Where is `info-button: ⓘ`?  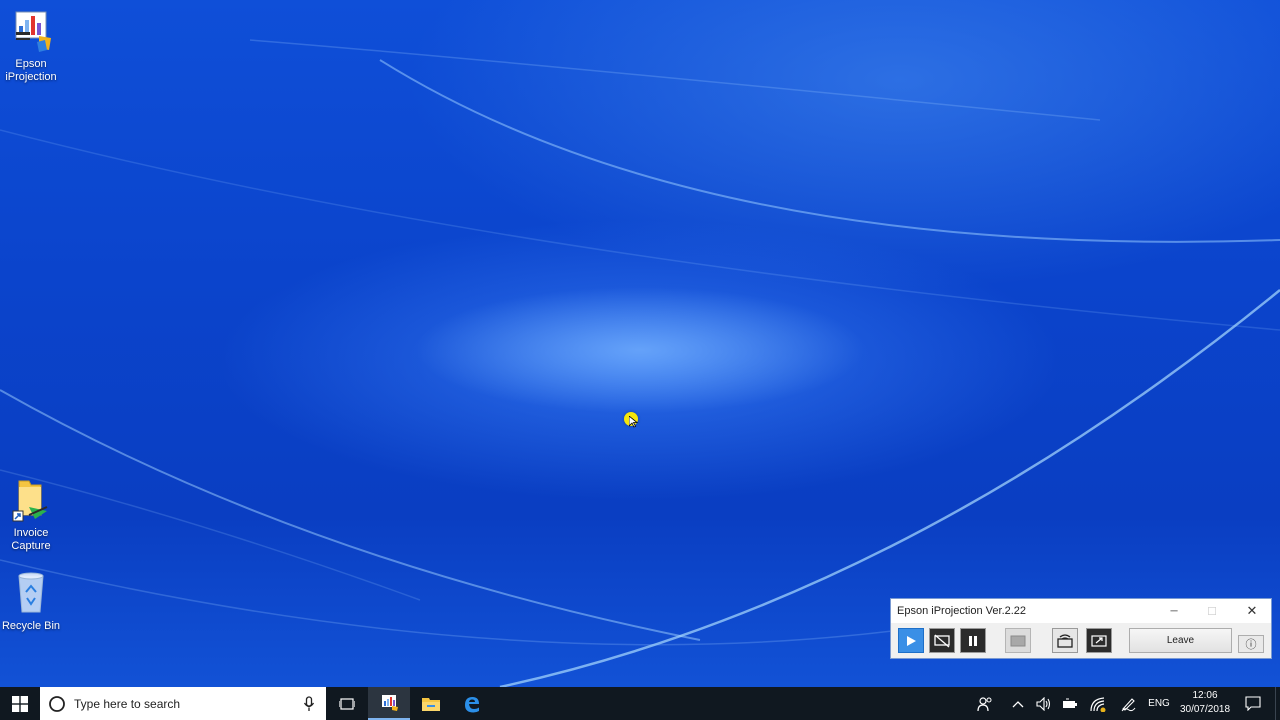
info-button: ⓘ is located at coordinates (1251, 644).